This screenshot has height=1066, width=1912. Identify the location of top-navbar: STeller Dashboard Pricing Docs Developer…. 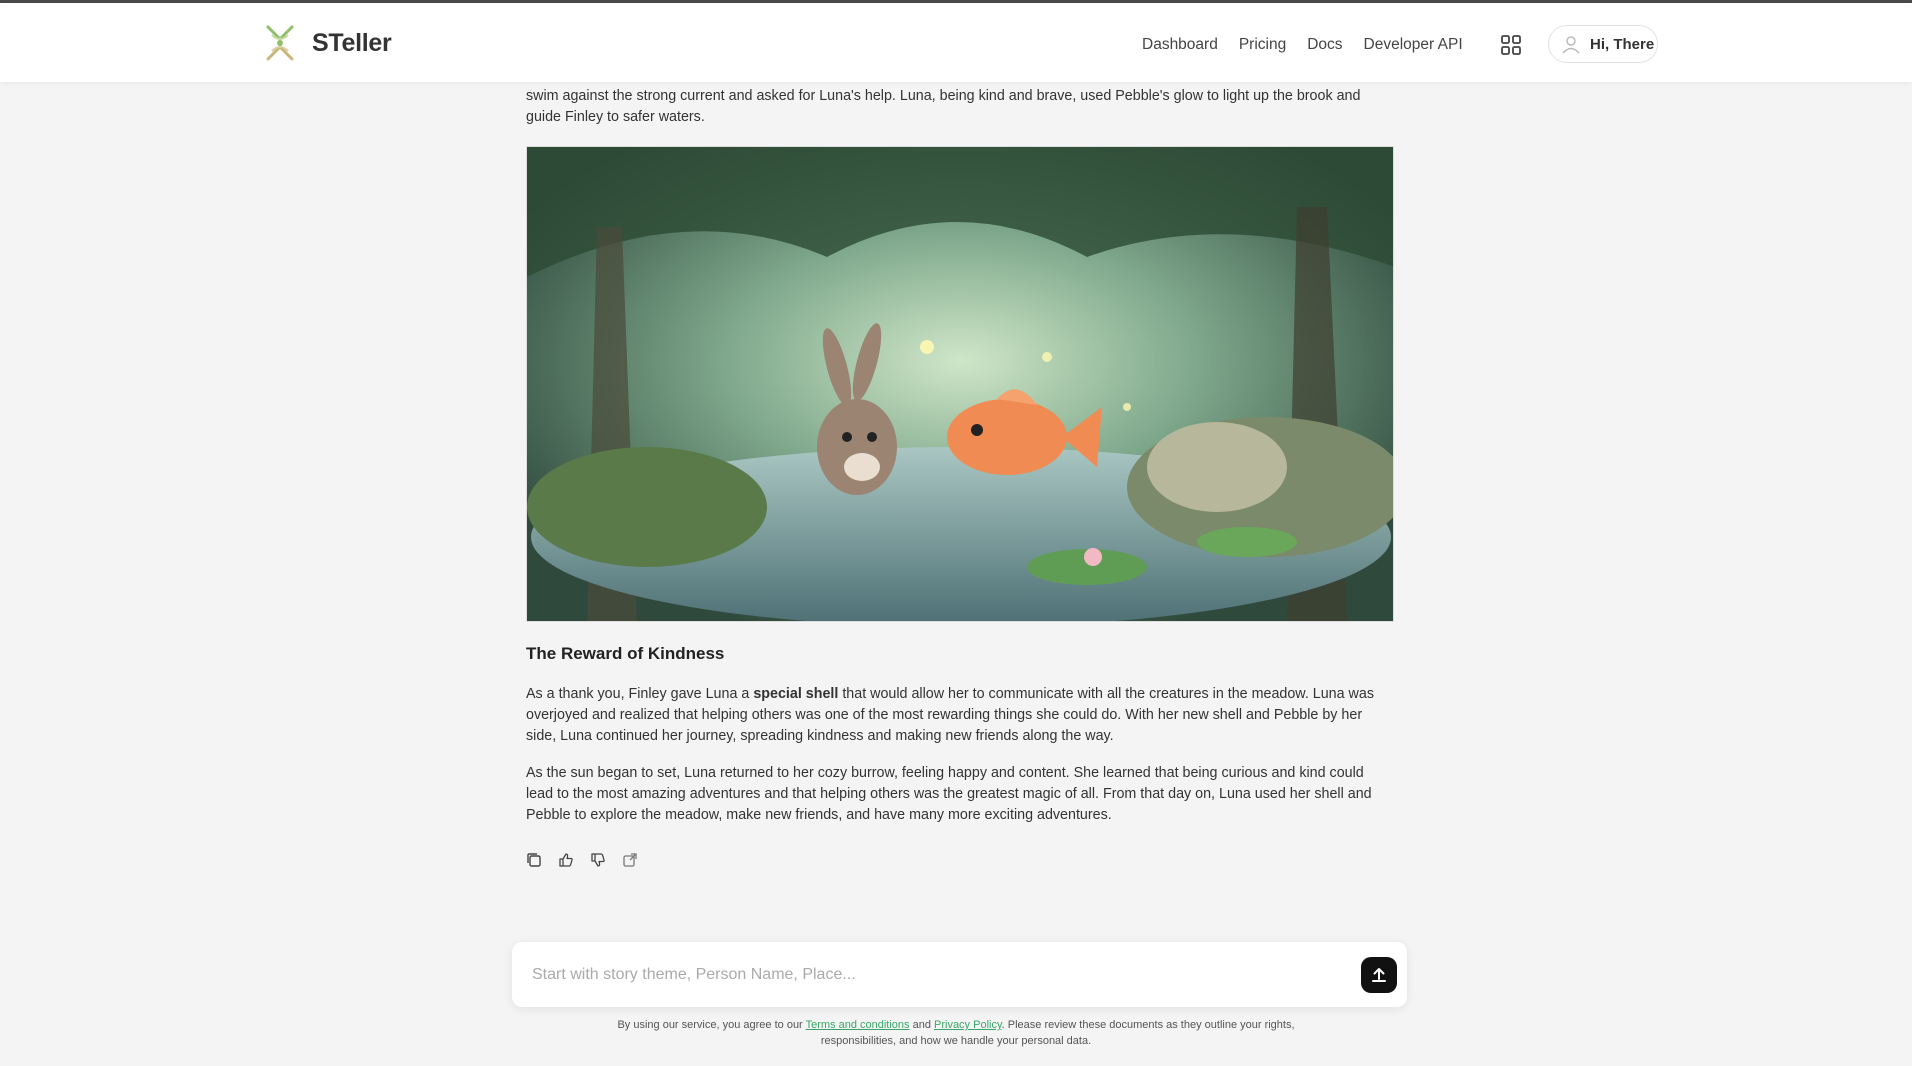
(956, 42).